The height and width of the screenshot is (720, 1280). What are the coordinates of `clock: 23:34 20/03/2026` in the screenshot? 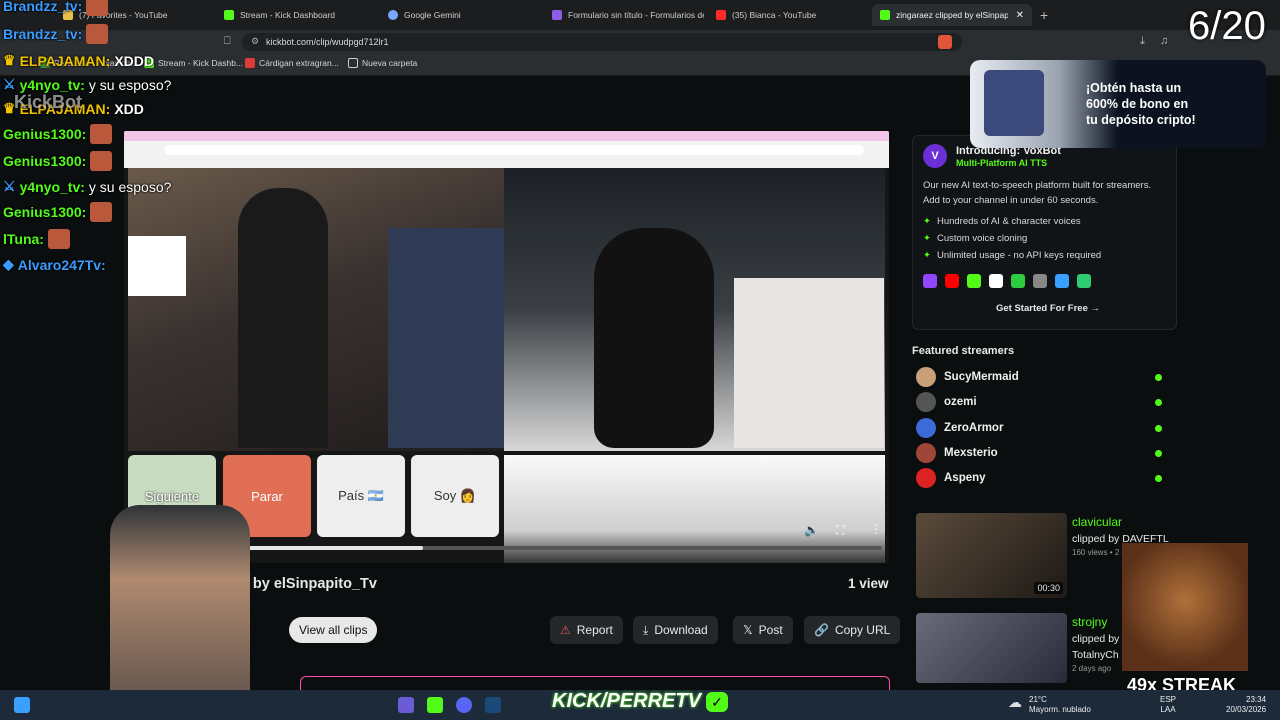 It's located at (1246, 705).